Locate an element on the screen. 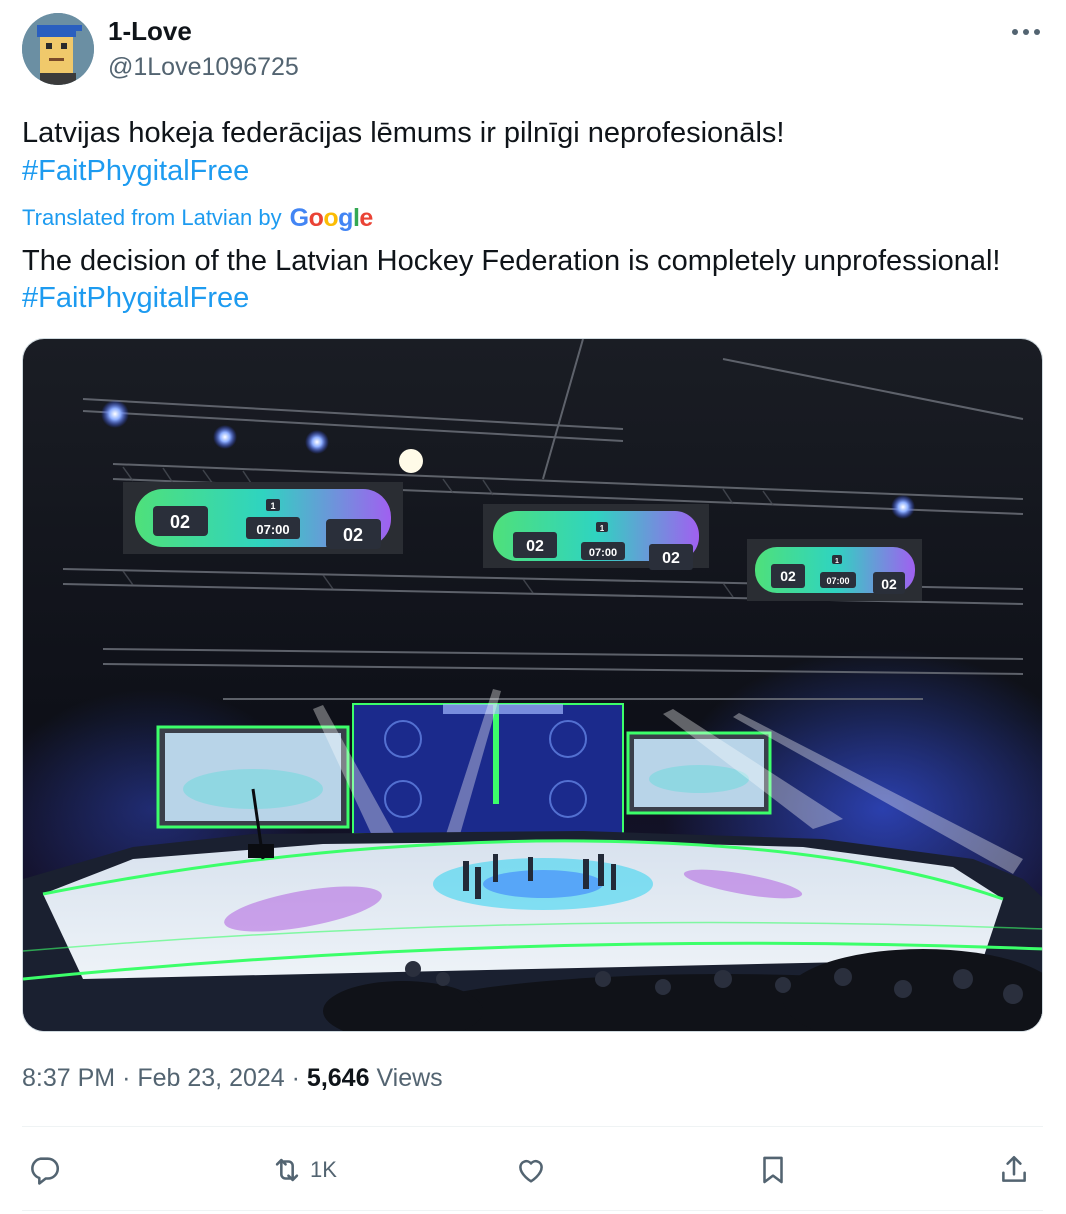  scoreboard-1-time: 07:00 is located at coordinates (272, 529).